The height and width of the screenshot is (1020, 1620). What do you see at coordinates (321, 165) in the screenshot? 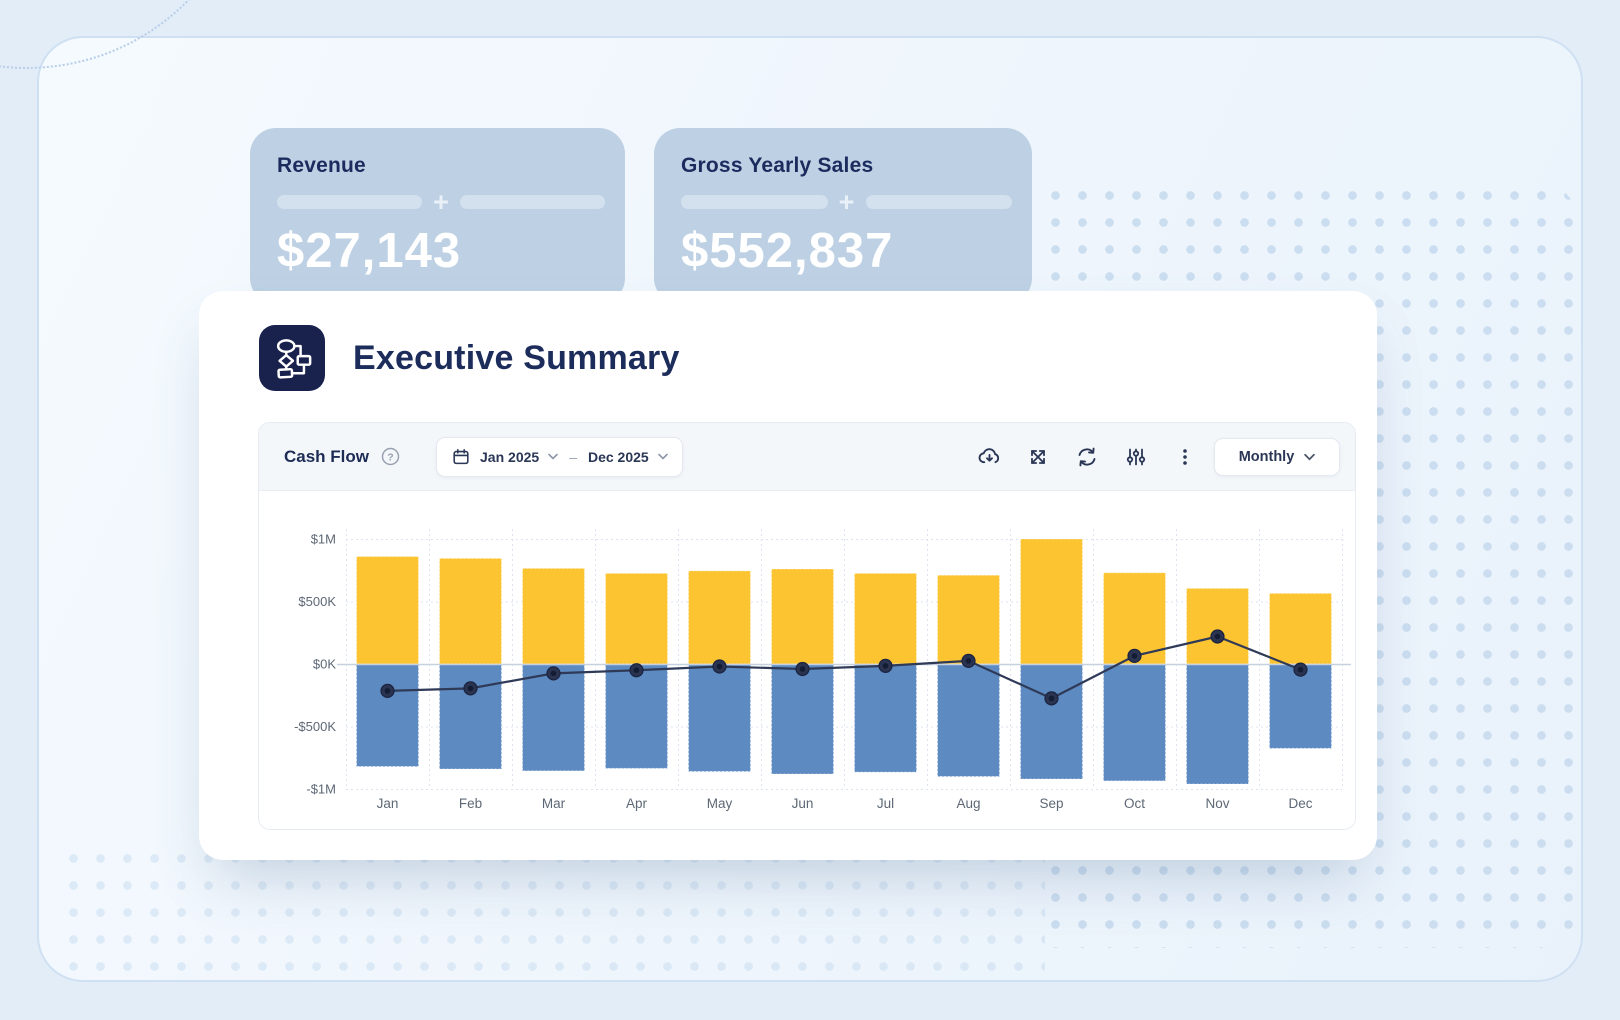
I see `revenue-card-title: Revenue` at bounding box center [321, 165].